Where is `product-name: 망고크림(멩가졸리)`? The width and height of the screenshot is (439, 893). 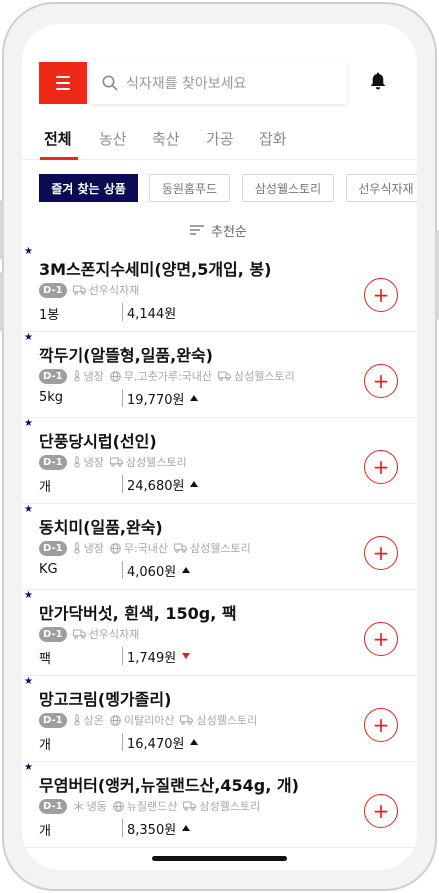
product-name: 망고크림(멩가졸리) is located at coordinates (105, 699).